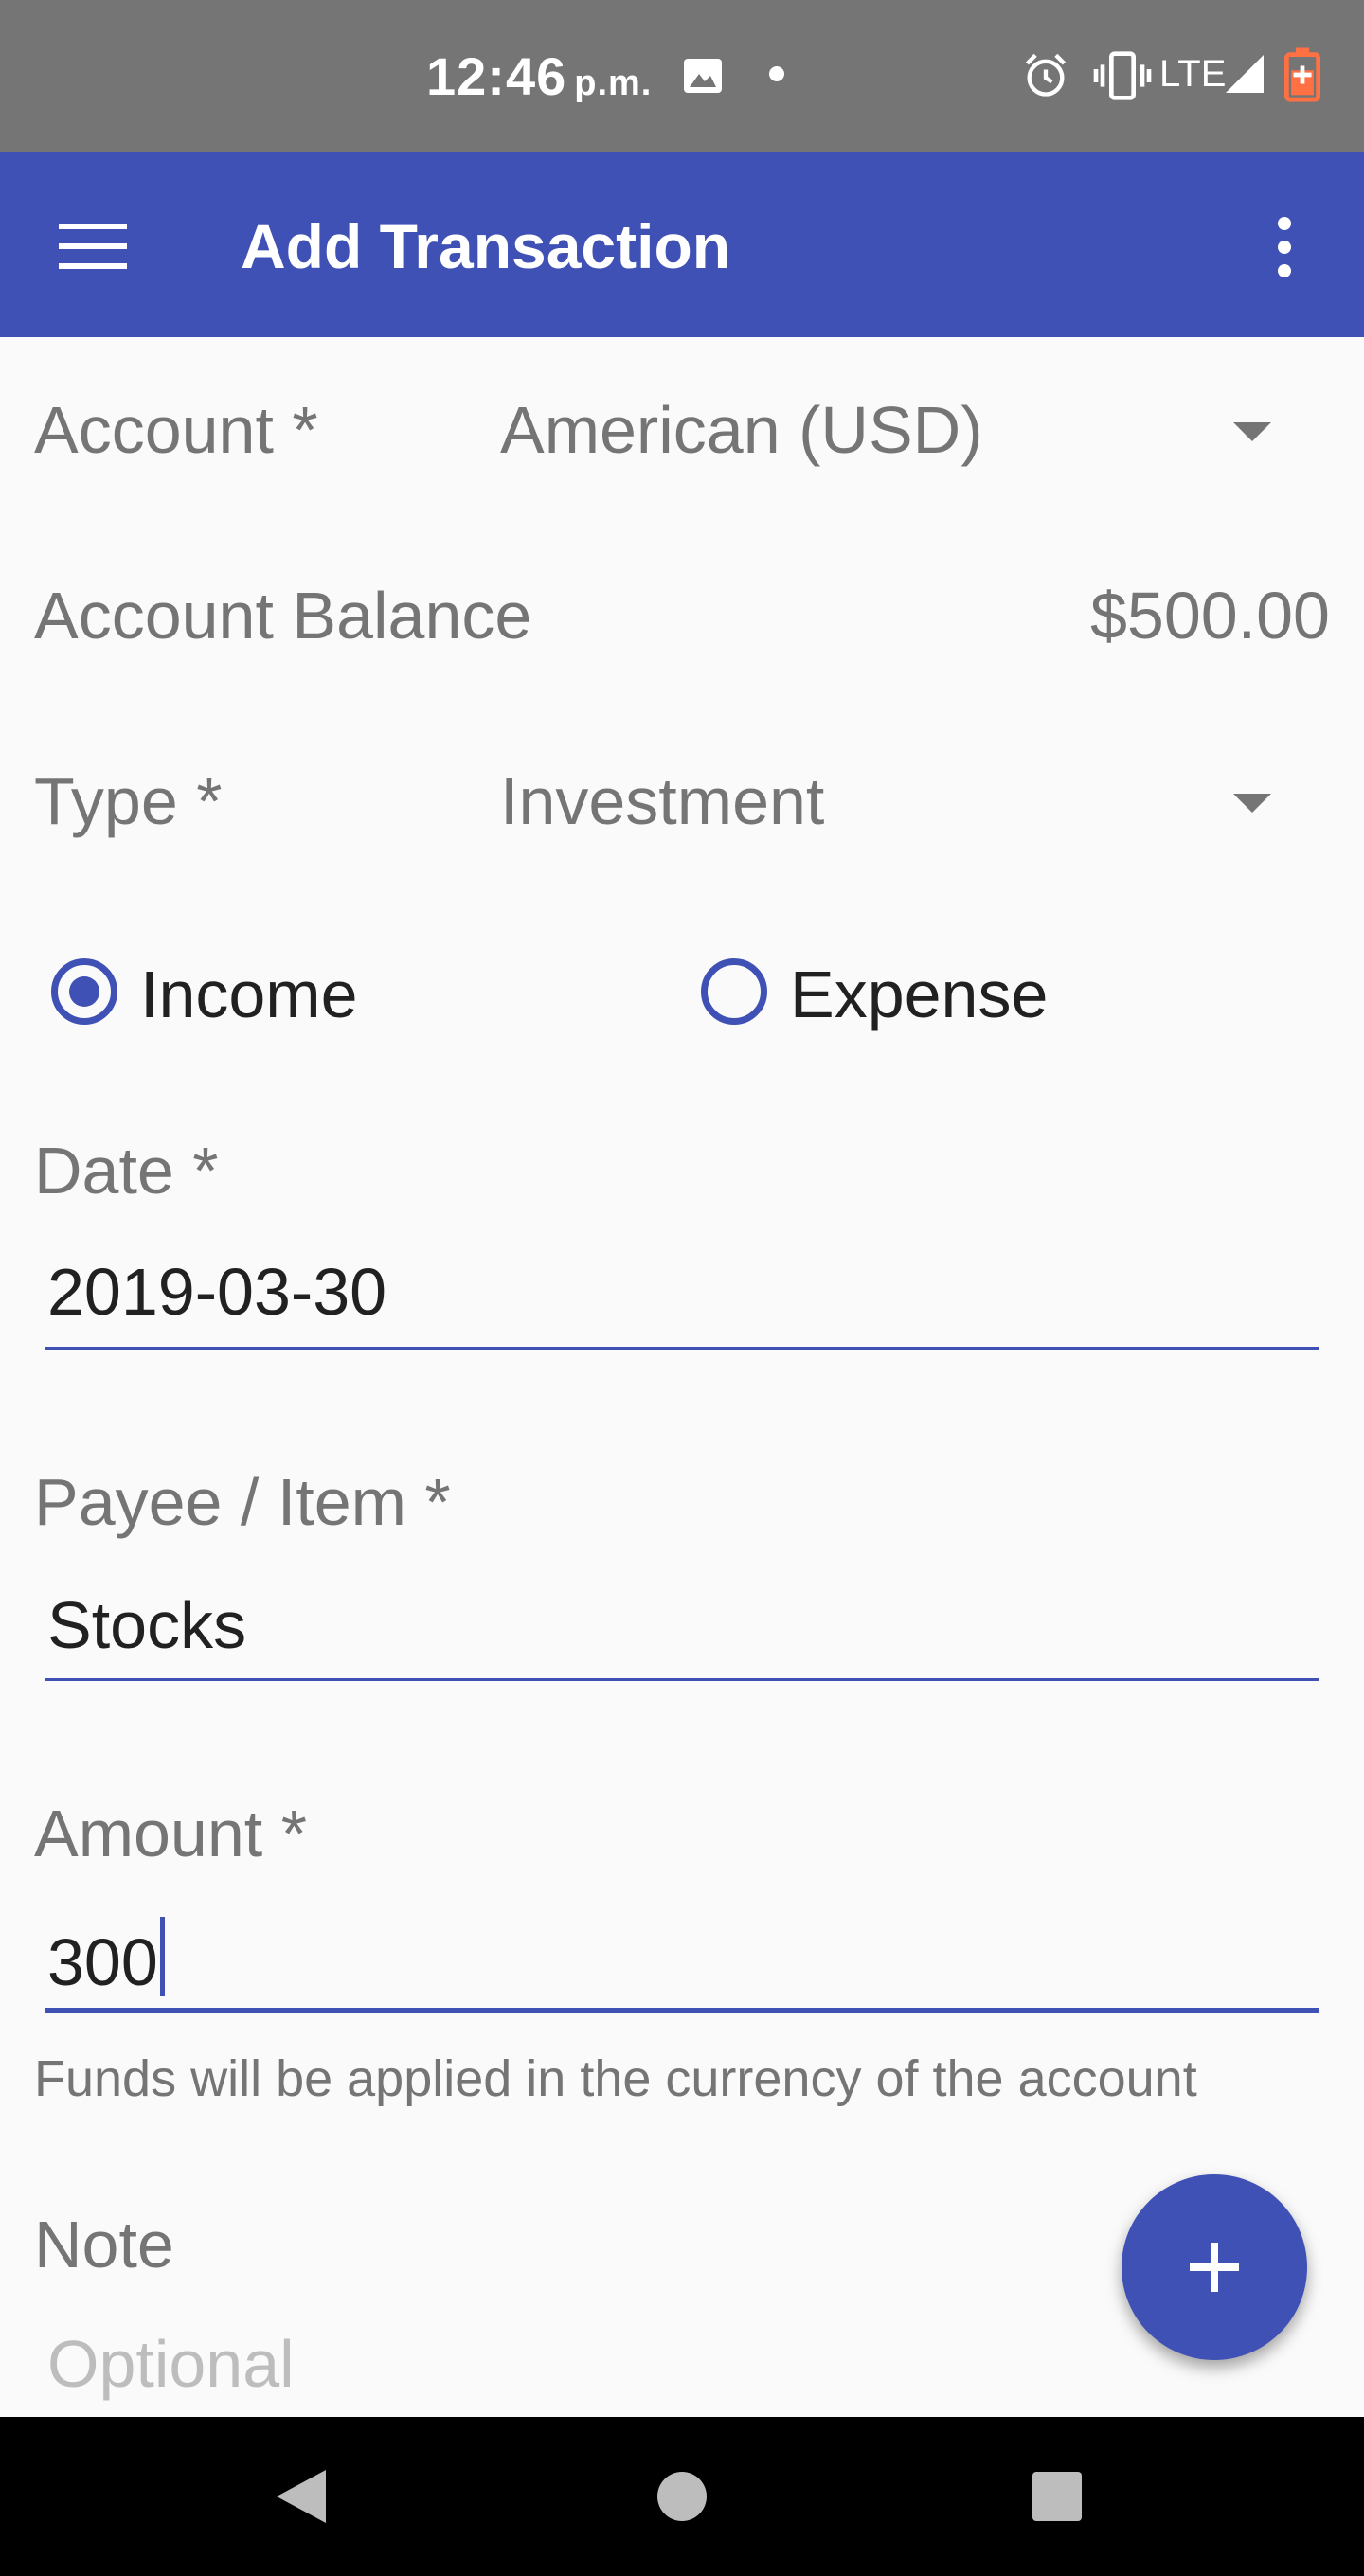  What do you see at coordinates (734, 991) in the screenshot?
I see `radio-unselected-icon` at bounding box center [734, 991].